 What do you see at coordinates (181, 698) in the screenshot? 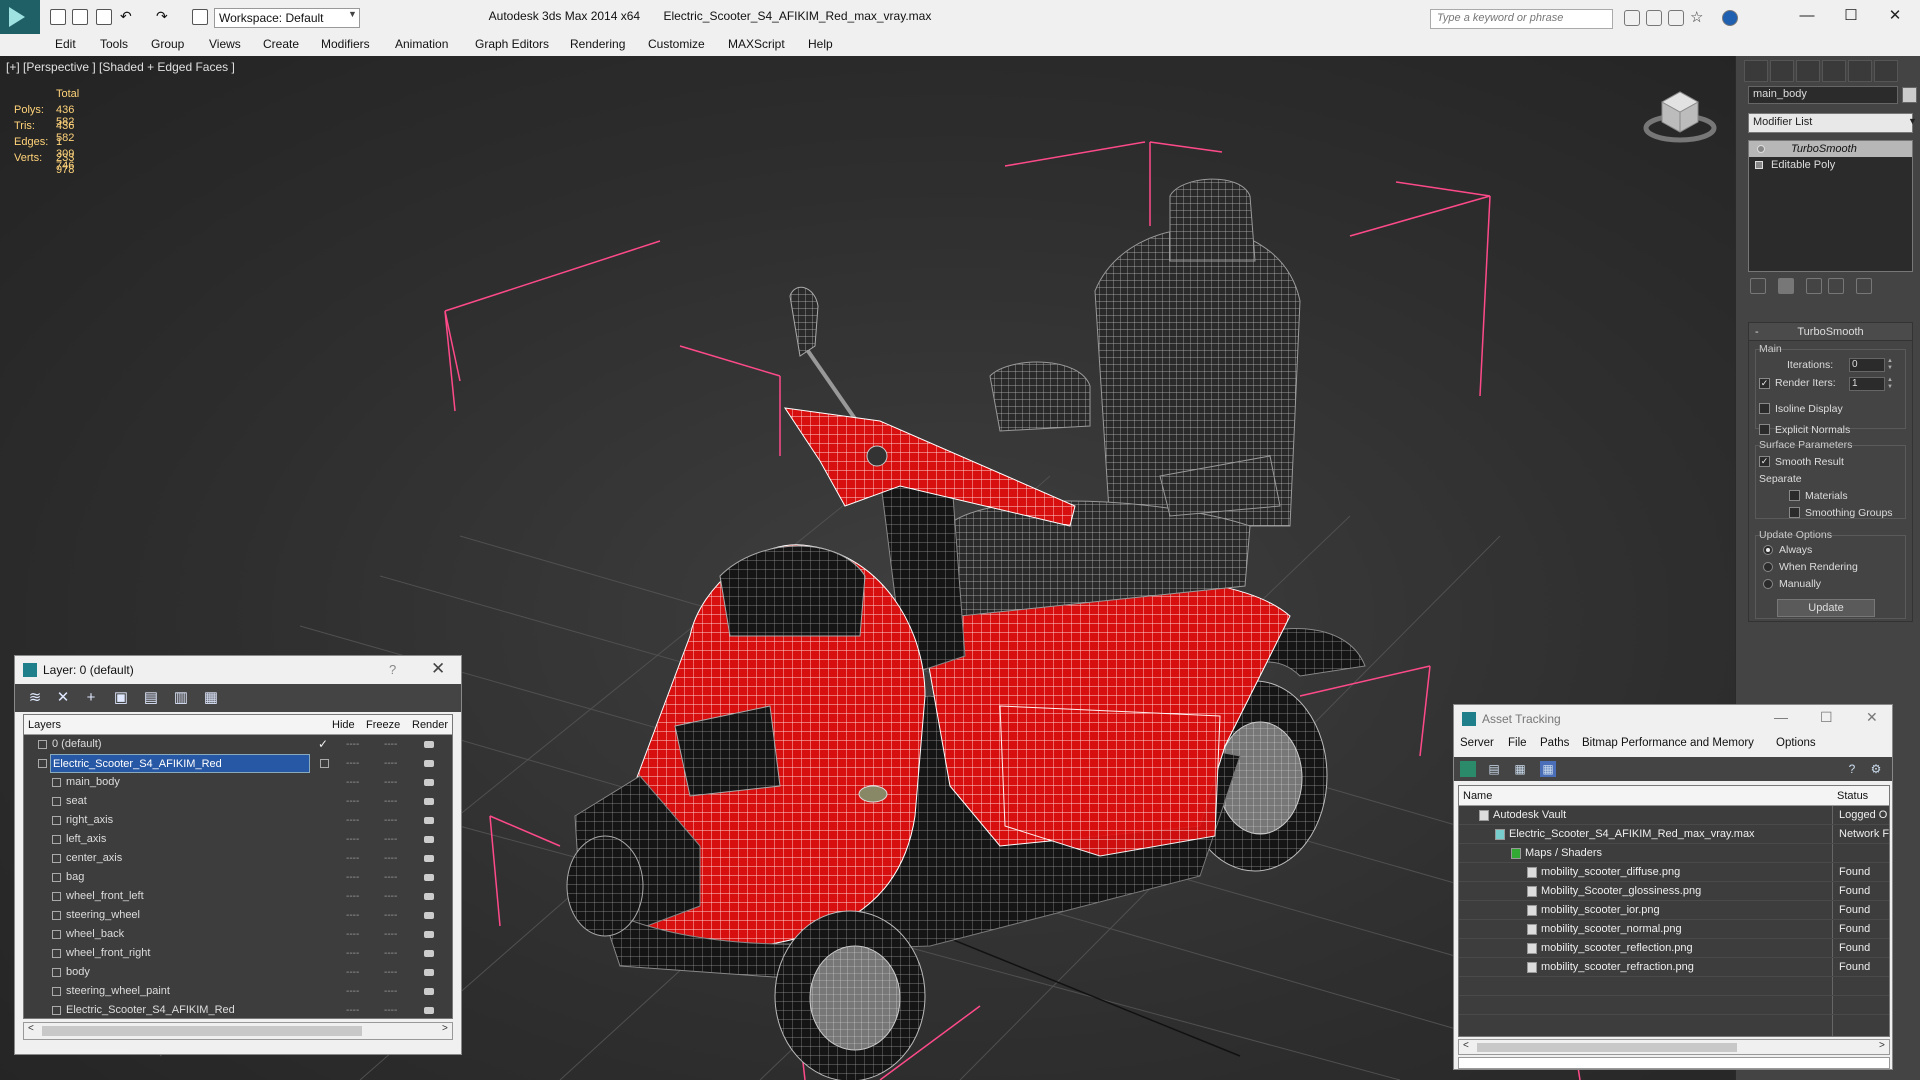
I see `hide-all-icon: ▥` at bounding box center [181, 698].